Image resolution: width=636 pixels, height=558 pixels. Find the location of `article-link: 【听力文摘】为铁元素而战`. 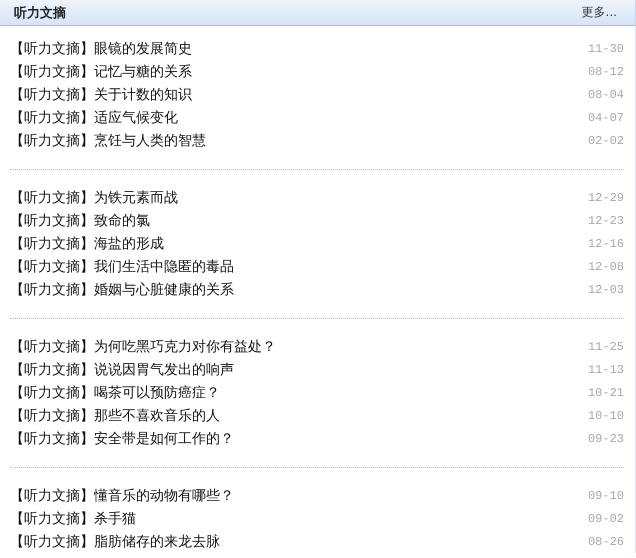

article-link: 【听力文摘】为铁元素而战 is located at coordinates (94, 197).